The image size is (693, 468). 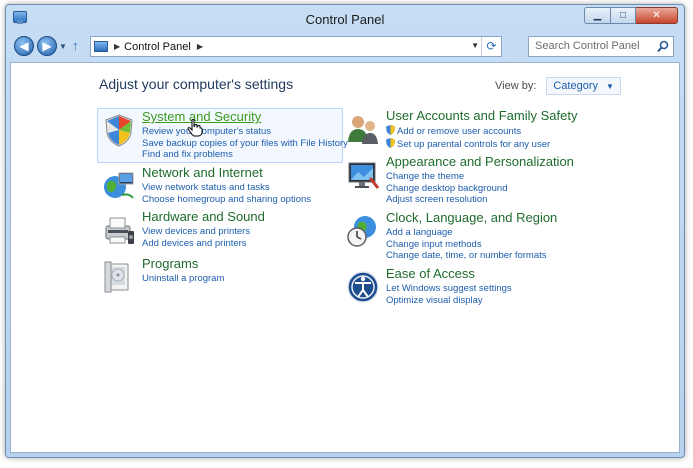 I want to click on category-title: Appearance and Personalization, so click(x=480, y=161).